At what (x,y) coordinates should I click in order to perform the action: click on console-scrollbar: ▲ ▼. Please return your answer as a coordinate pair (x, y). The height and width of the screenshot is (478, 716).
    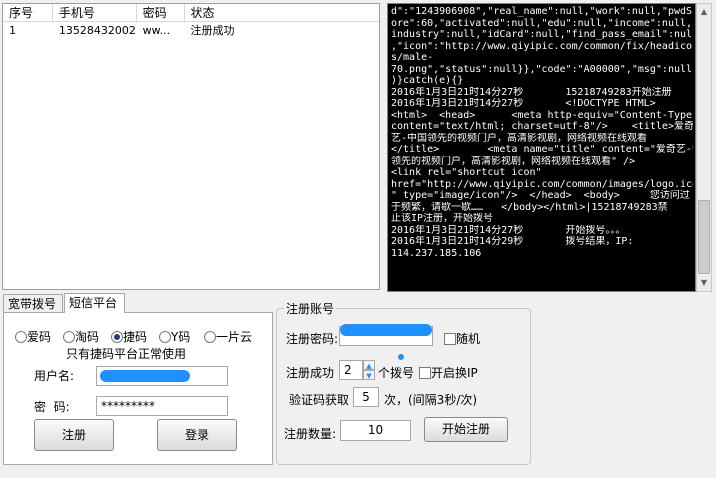
    Looking at the image, I should click on (704, 147).